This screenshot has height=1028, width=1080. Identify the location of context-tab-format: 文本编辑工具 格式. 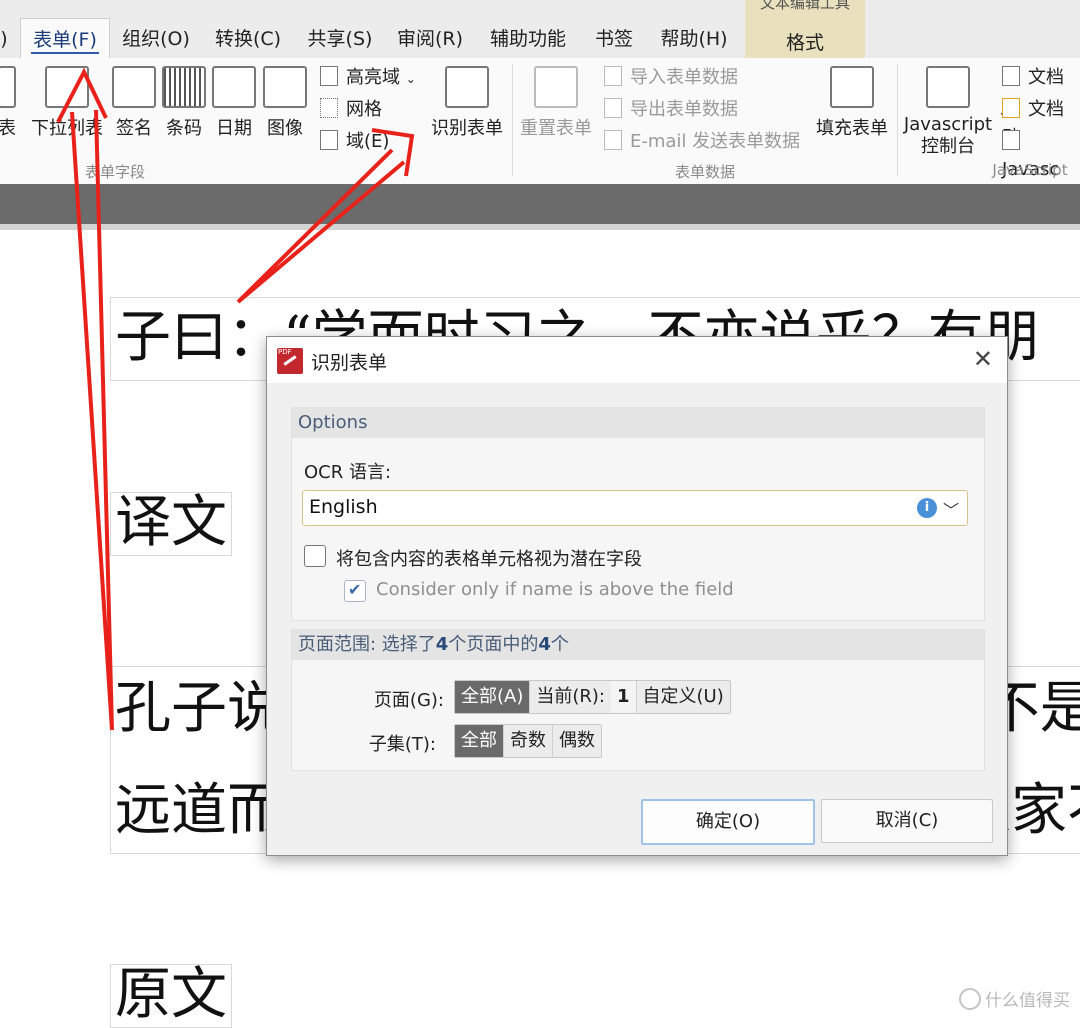
(805, 29).